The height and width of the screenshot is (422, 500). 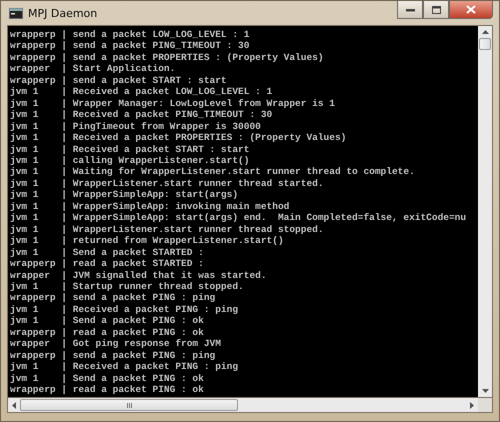 I want to click on console-line: wrapperp | send a packet PROPERTIES : (Property Values), so click(x=167, y=58).